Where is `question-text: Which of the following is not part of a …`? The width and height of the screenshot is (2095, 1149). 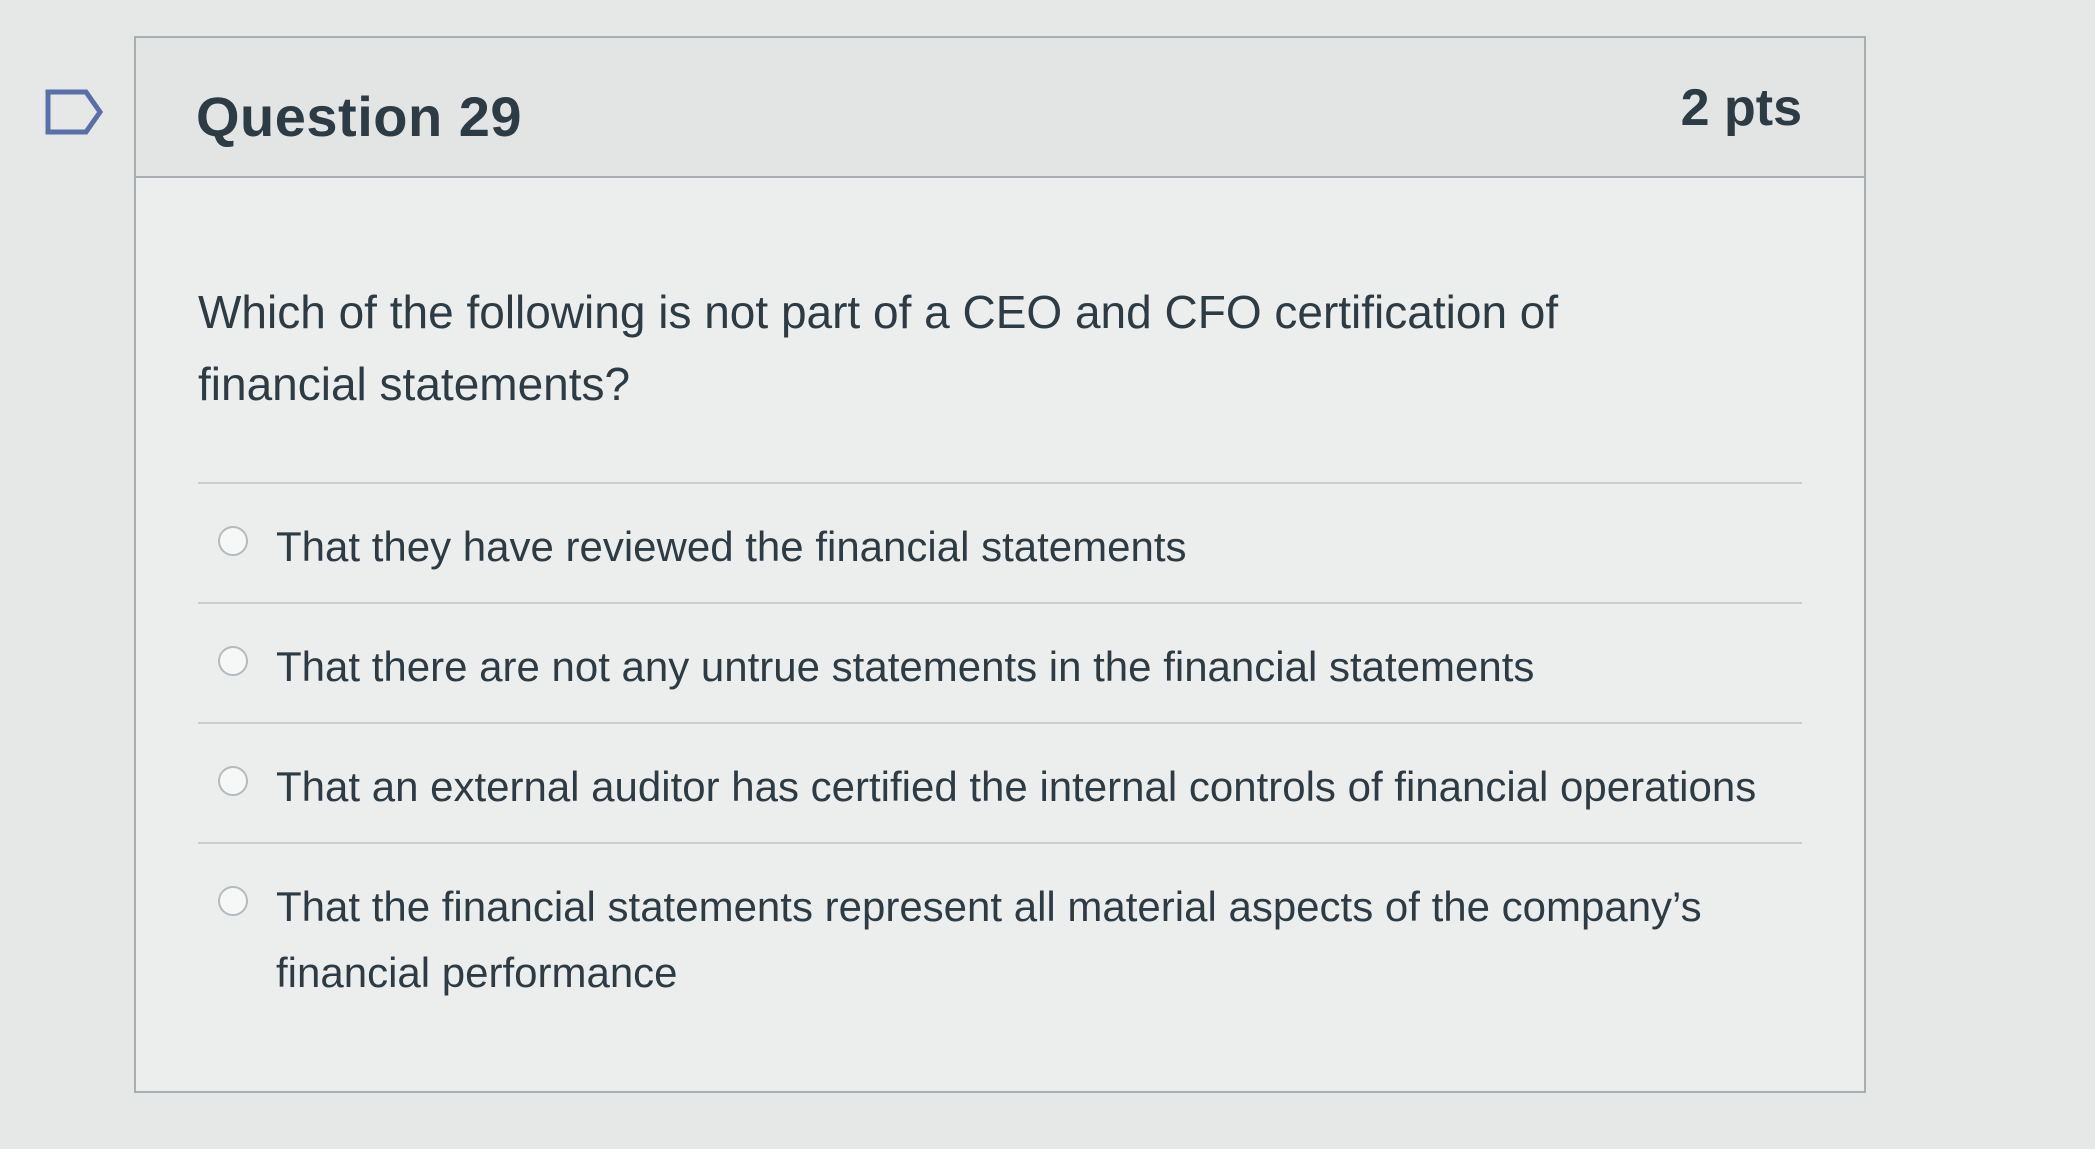 question-text: Which of the following is not part of a … is located at coordinates (878, 348).